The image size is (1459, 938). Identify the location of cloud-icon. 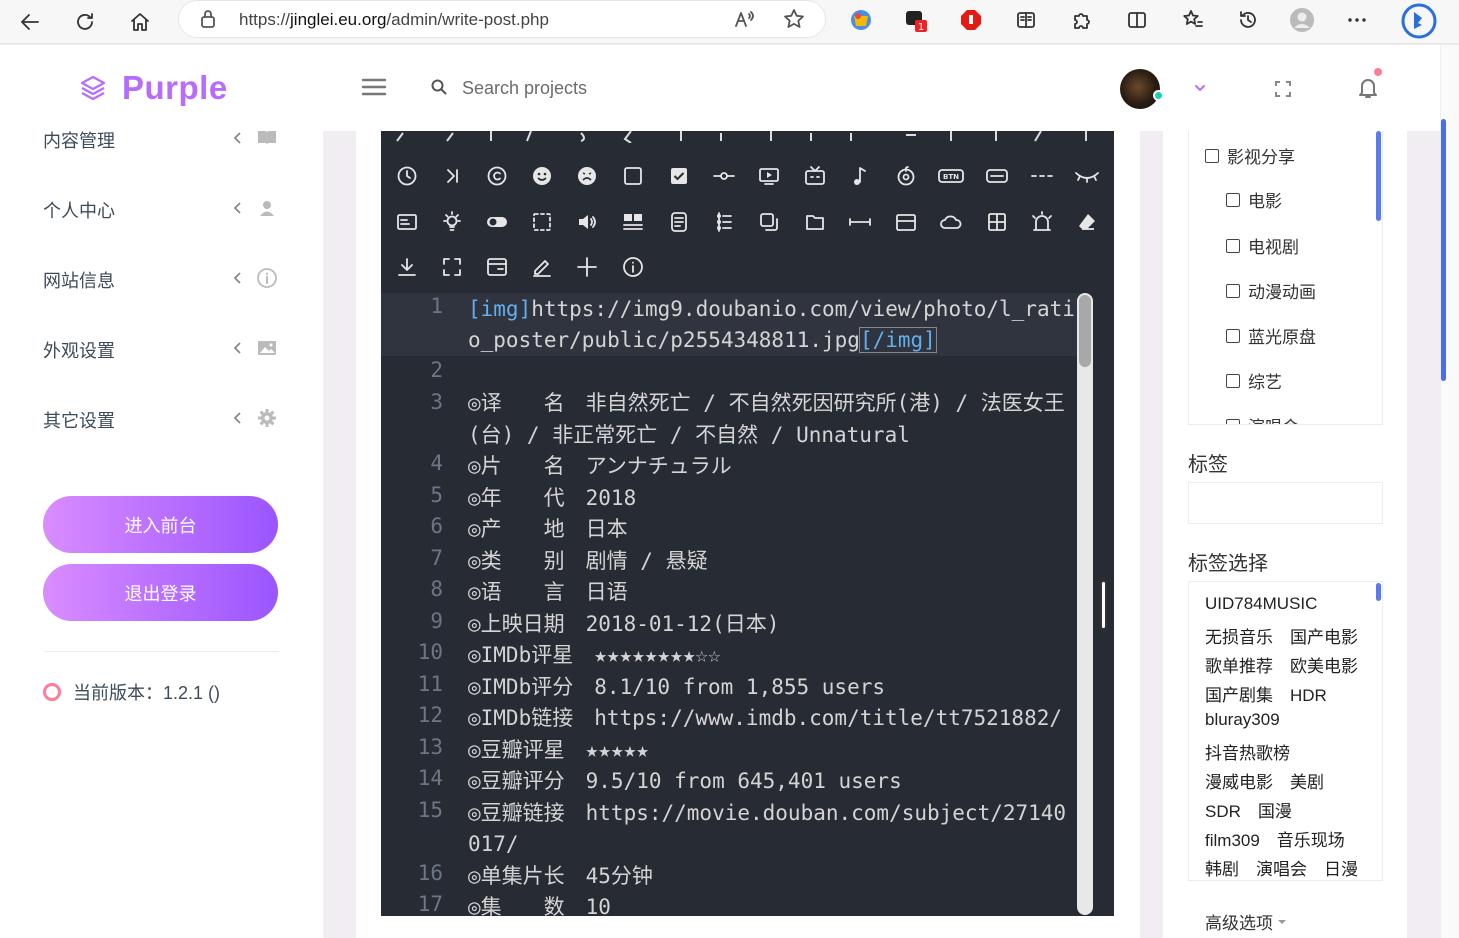
(951, 222).